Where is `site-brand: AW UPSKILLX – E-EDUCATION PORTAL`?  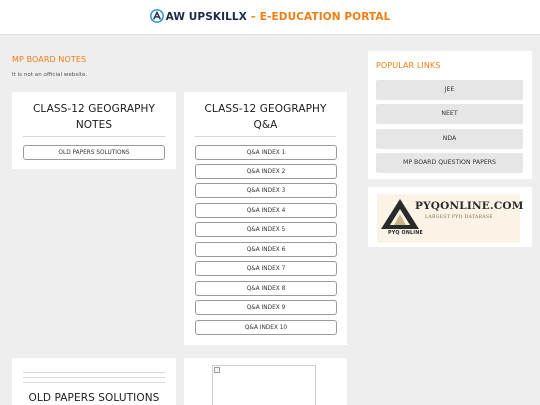
site-brand: AW UPSKILLX – E-EDUCATION PORTAL is located at coordinates (270, 16).